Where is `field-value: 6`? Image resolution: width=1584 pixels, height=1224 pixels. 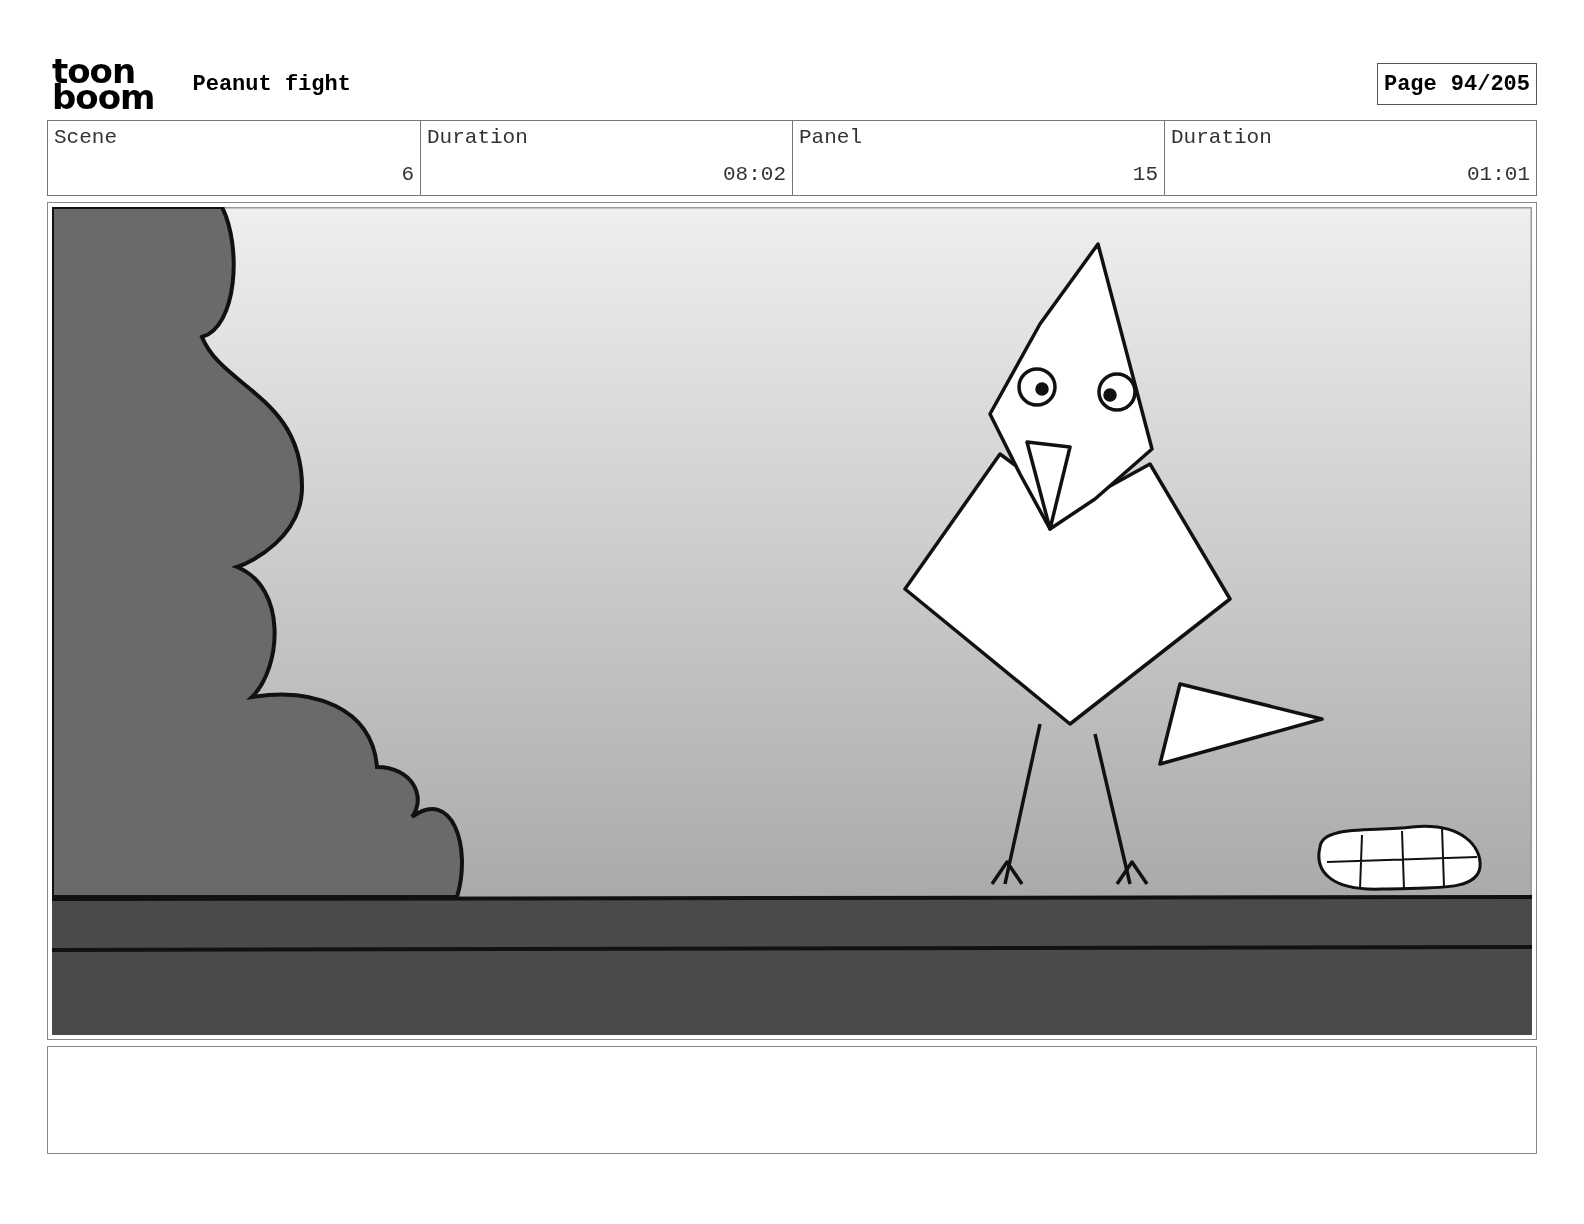 field-value: 6 is located at coordinates (407, 174).